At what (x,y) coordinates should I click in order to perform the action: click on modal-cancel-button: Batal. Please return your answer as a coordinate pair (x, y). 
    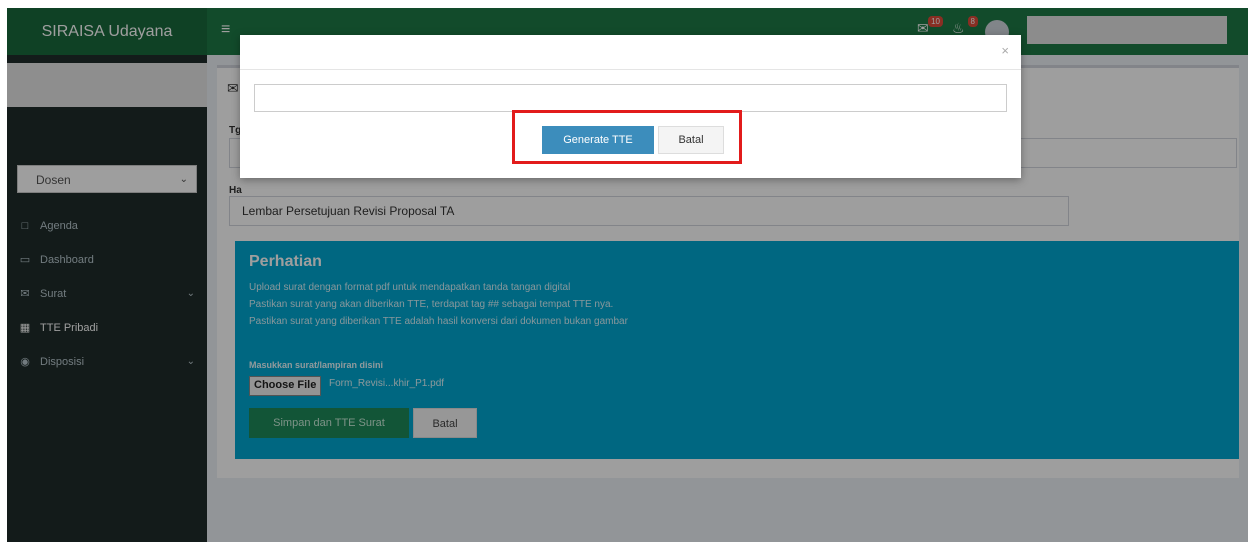
    Looking at the image, I should click on (691, 140).